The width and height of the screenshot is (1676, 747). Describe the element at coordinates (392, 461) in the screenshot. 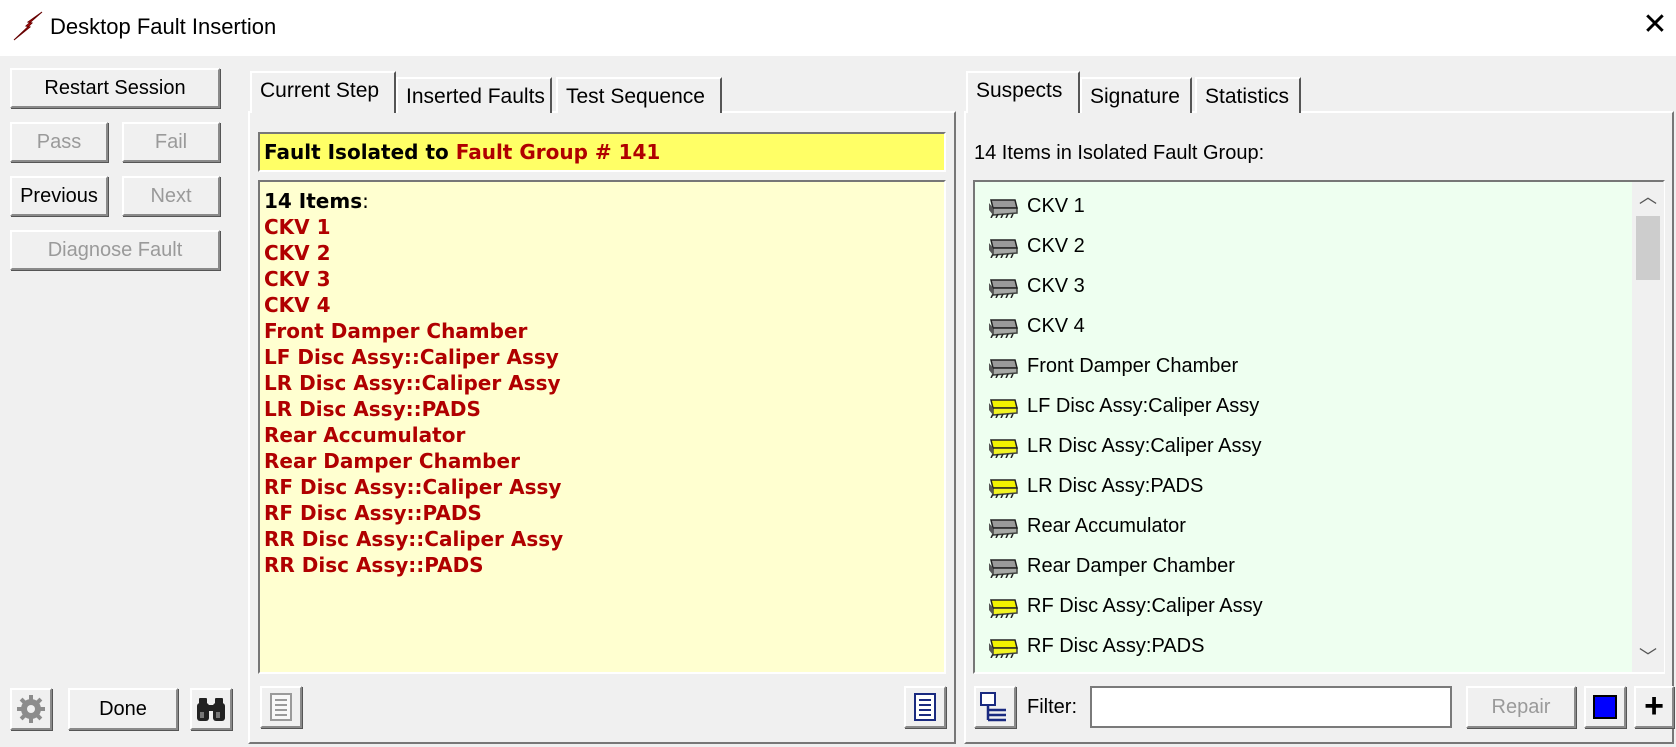

I see `list-item: Rear Damper Chamber` at that location.